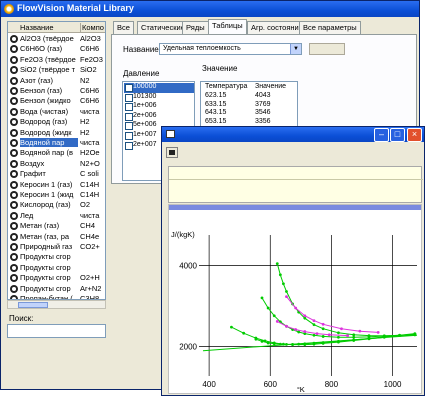 The image size is (430, 400). Describe the element at coordinates (216, 95) in the screenshot. I see `cell-temperature: 623.15` at that location.